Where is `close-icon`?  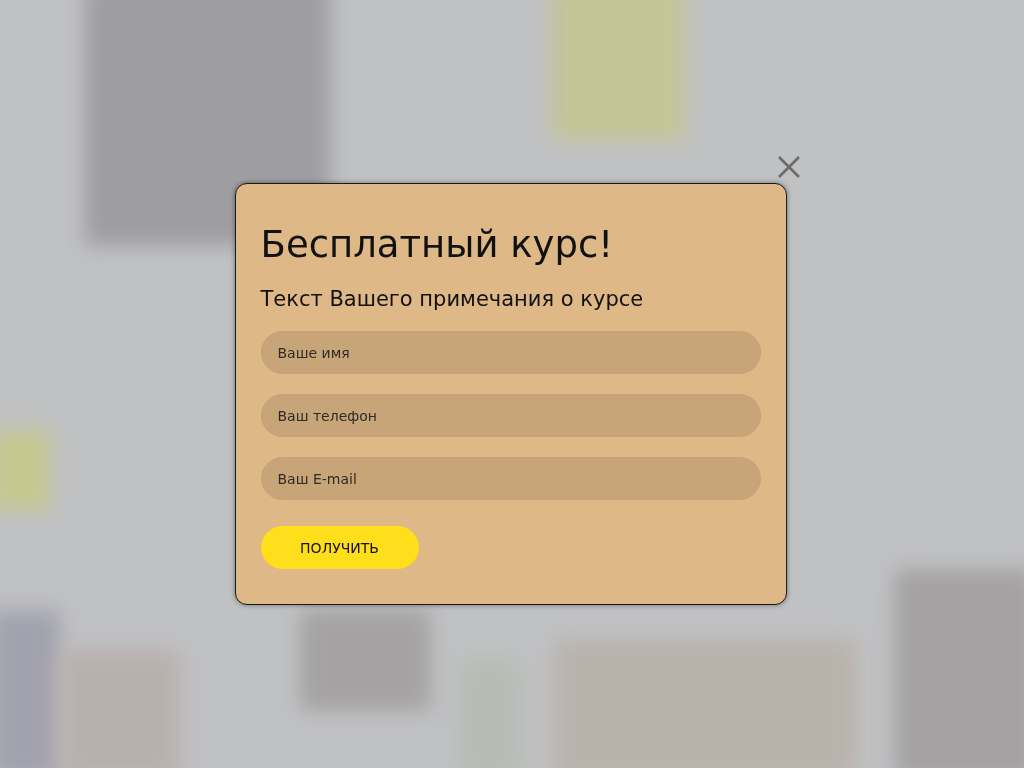
close-icon is located at coordinates (788, 167).